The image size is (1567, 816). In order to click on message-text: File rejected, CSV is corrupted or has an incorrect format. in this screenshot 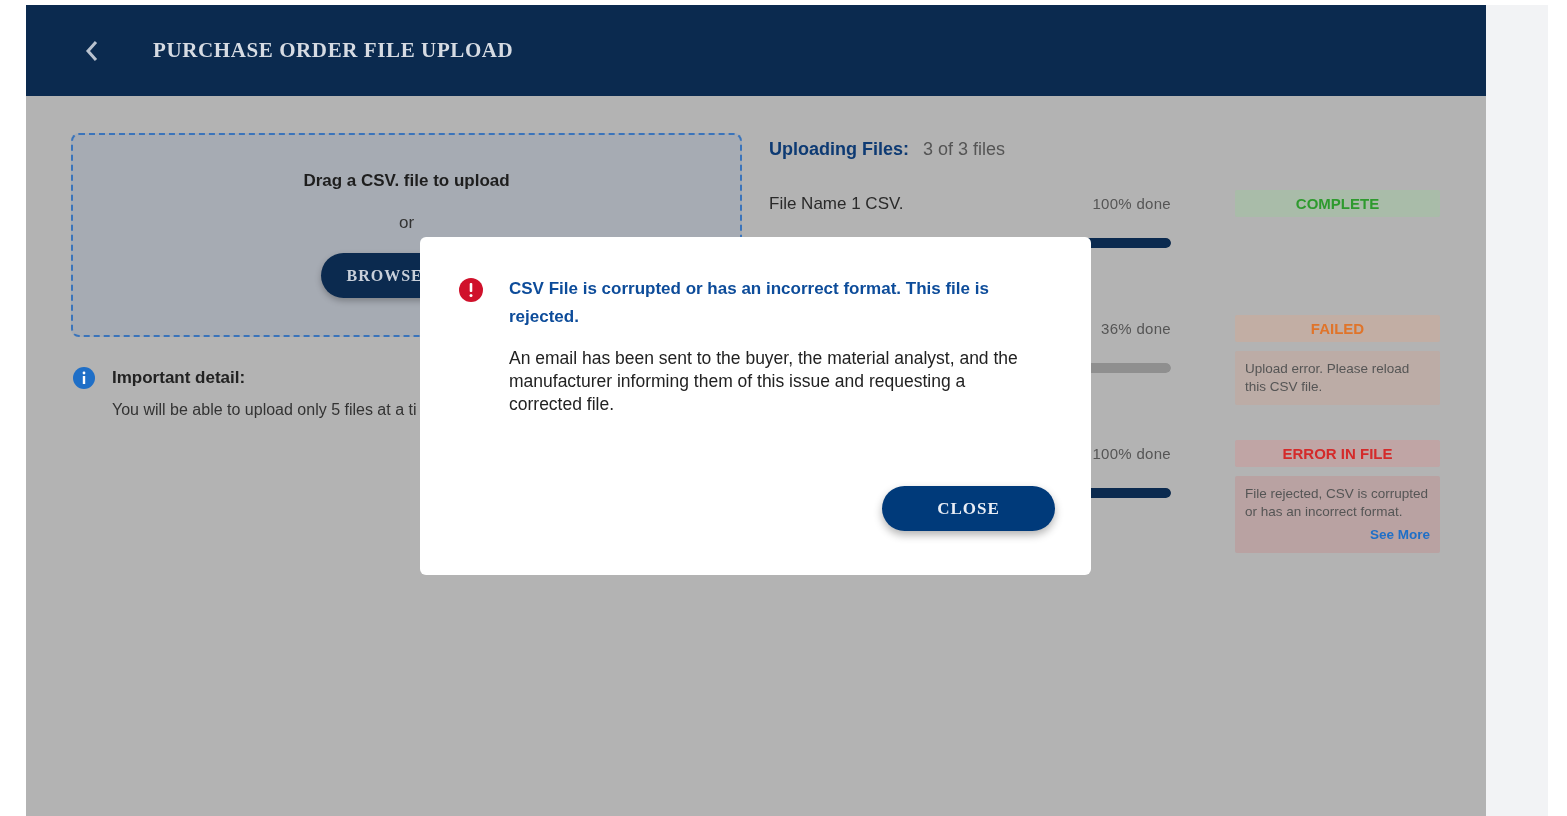, I will do `click(1337, 502)`.